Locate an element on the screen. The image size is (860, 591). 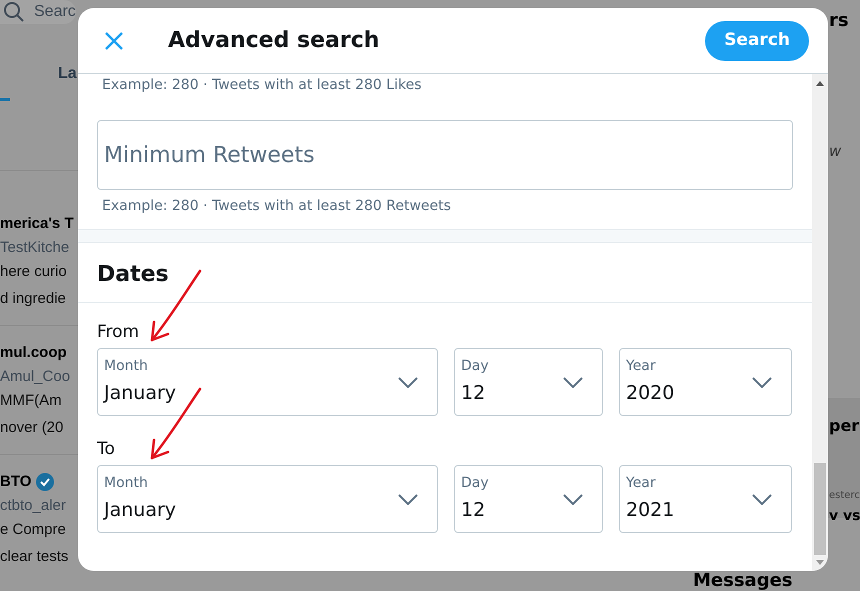
field-hint: Example: 280 · Tweets with at least 280 Likes is located at coordinates (261, 85).